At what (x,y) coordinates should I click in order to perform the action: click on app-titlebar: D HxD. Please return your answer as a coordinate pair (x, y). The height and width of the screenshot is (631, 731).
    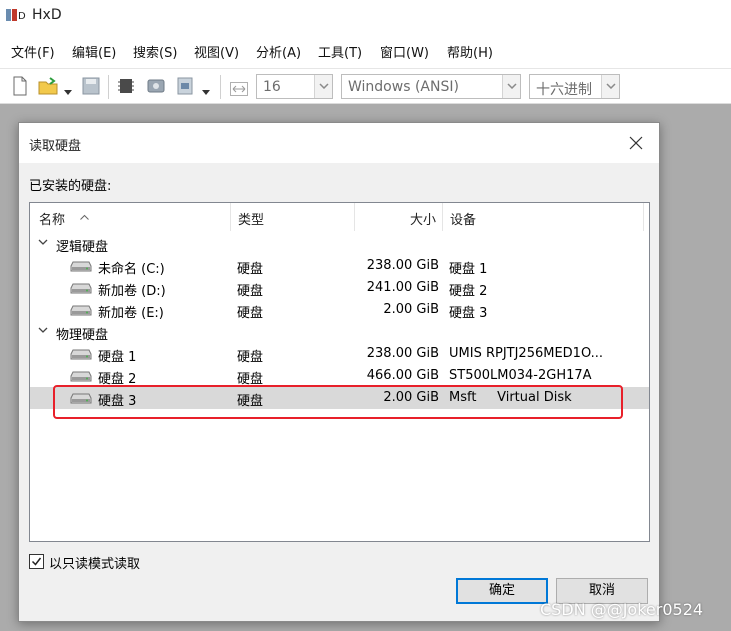
    Looking at the image, I should click on (365, 16).